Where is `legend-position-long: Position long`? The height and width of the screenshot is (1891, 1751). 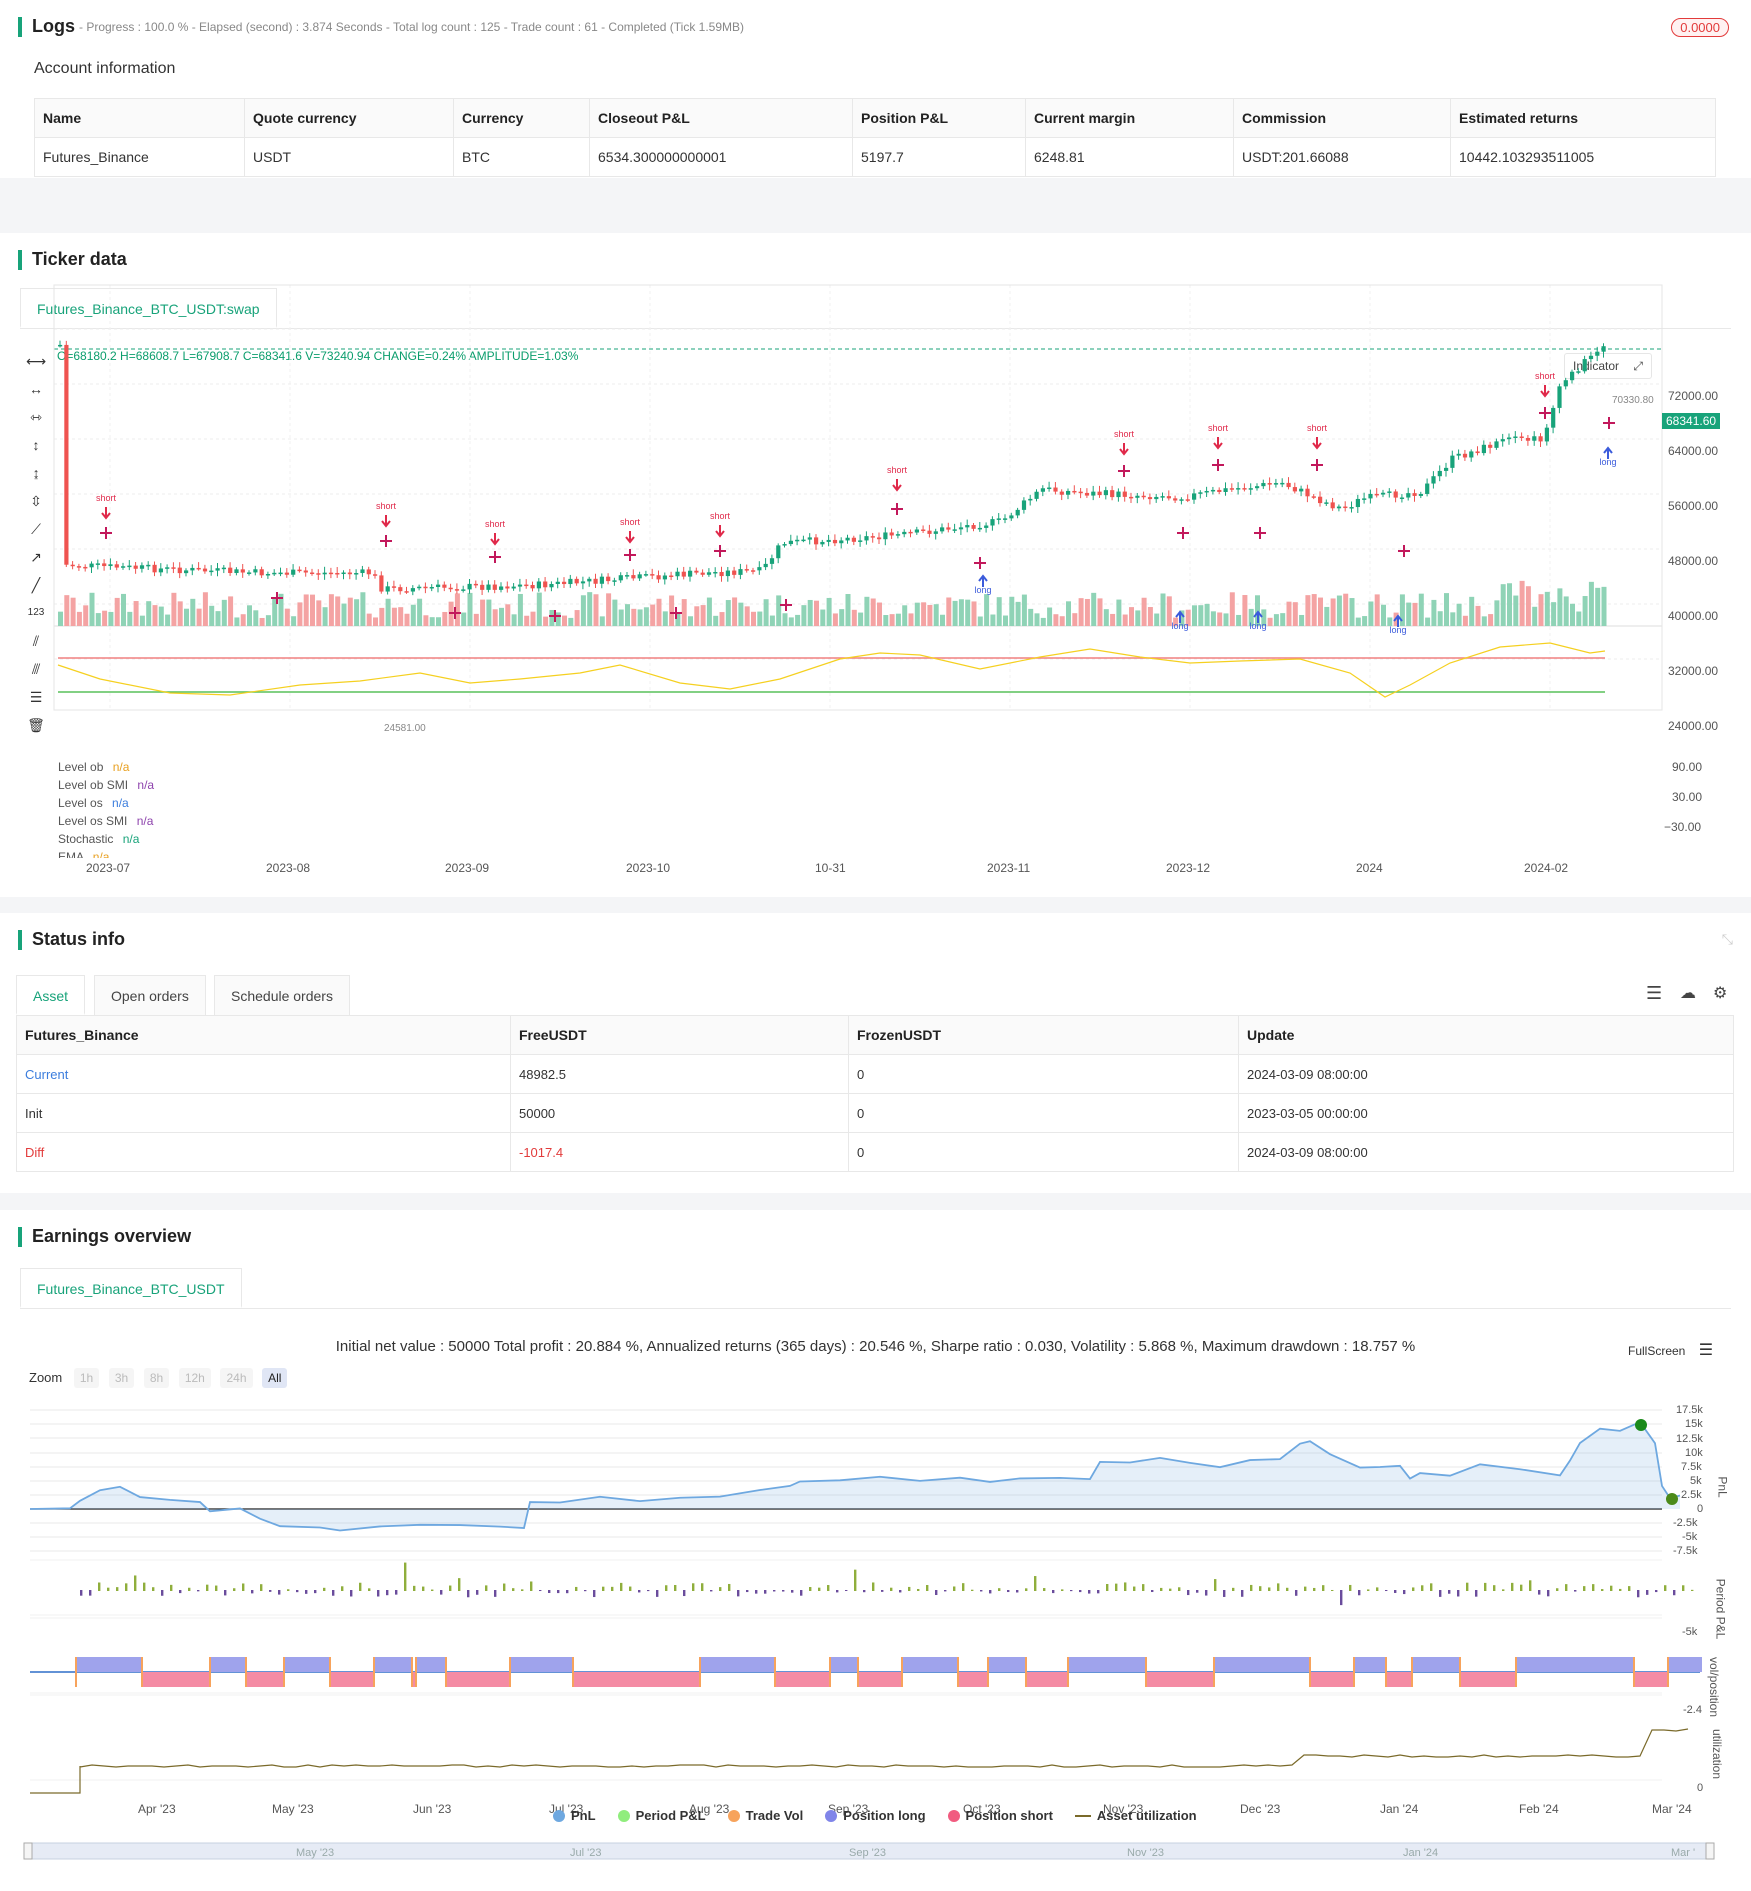
legend-position-long: Position long is located at coordinates (875, 1815).